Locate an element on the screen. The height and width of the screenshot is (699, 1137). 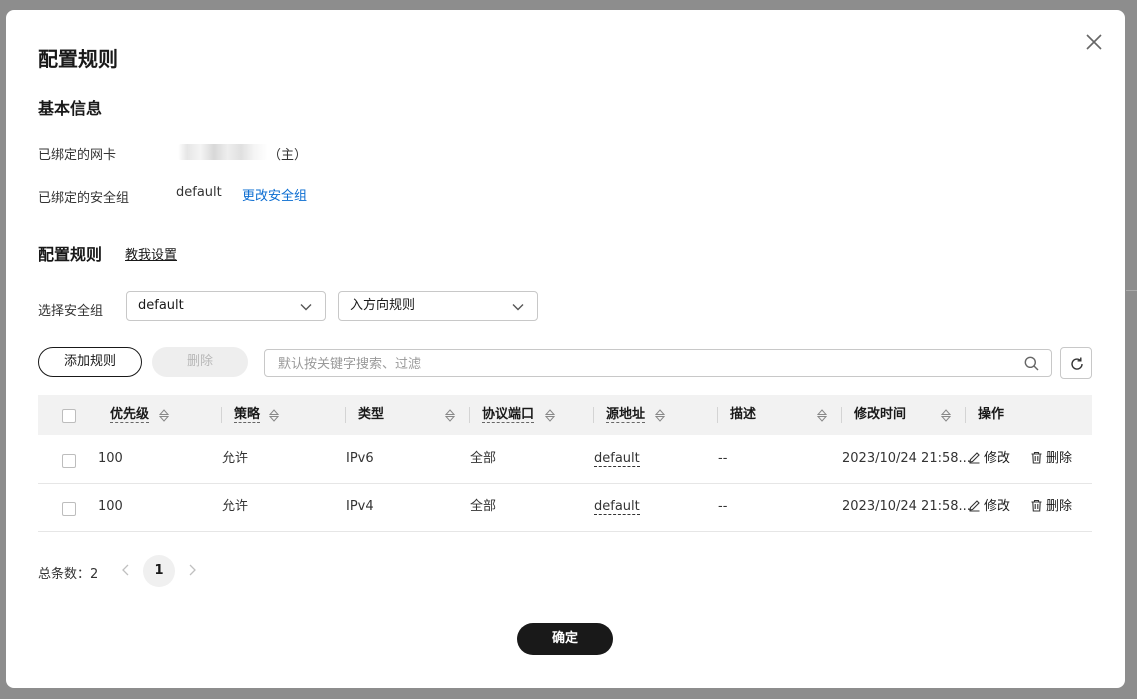
bound-nic-label: 已绑定的网卡 is located at coordinates (77, 155).